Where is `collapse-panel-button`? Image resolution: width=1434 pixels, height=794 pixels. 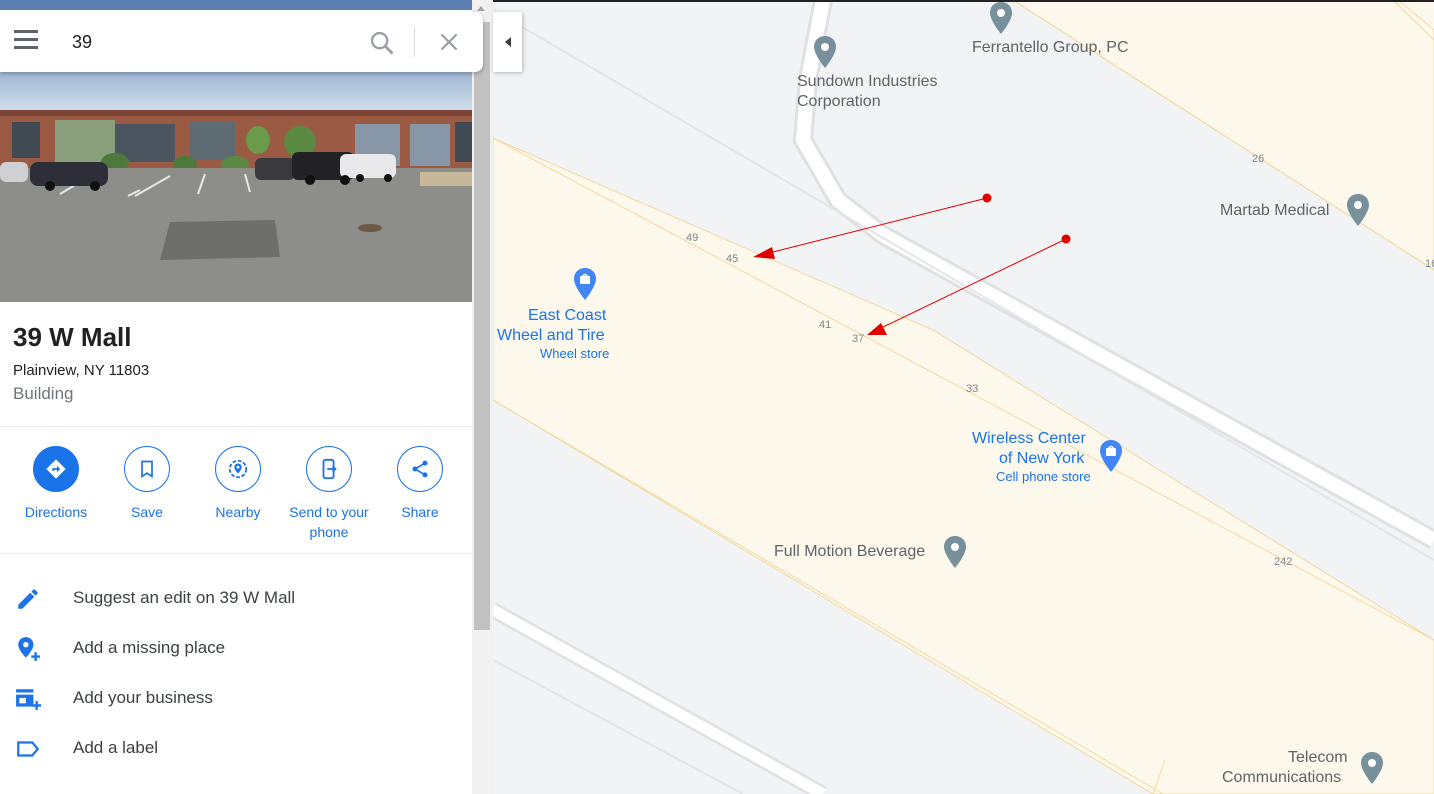
collapse-panel-button is located at coordinates (507, 42).